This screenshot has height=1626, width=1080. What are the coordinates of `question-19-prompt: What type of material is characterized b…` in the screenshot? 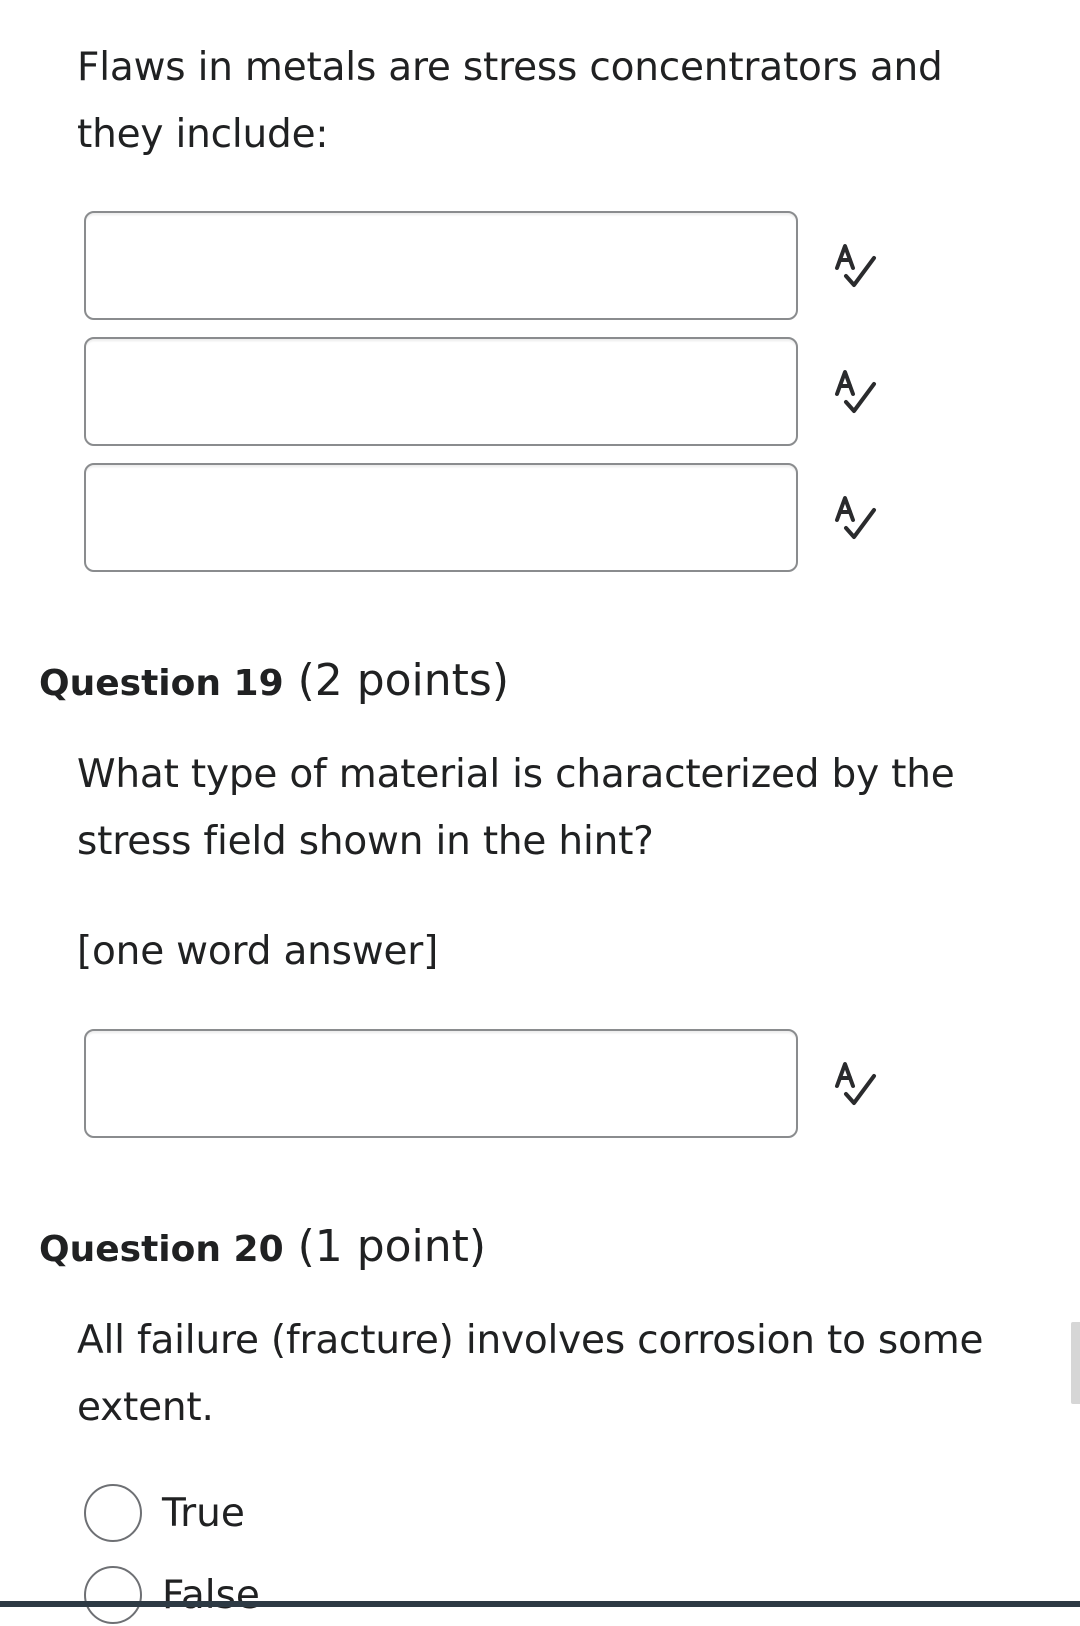 It's located at (557, 808).